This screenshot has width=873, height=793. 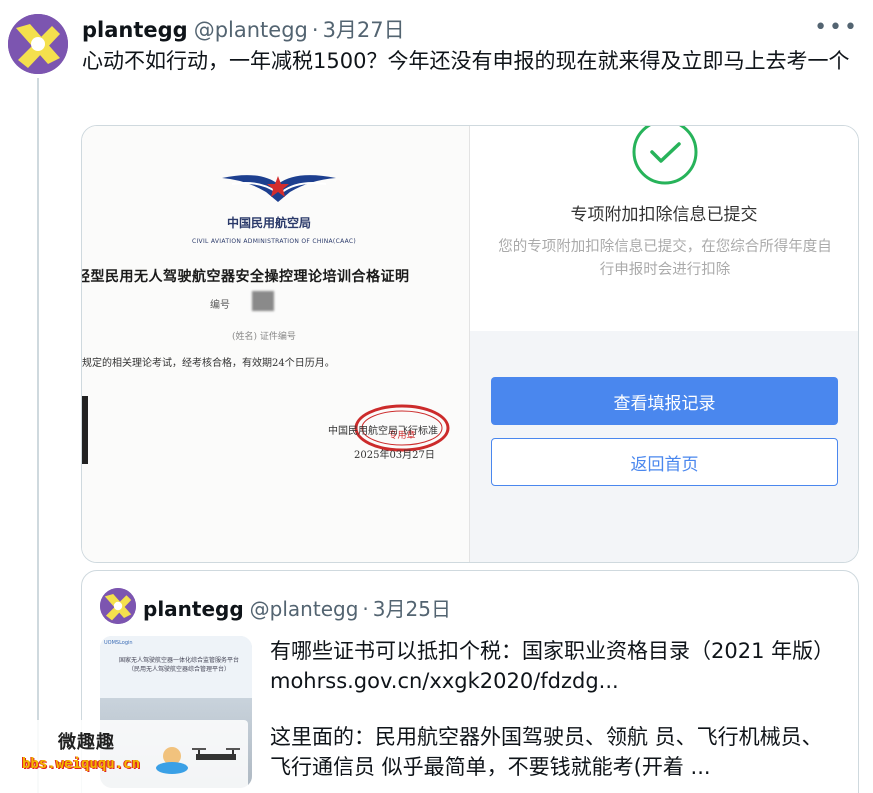 What do you see at coordinates (86, 742) in the screenshot?
I see `watermark-title: 微趣趣` at bounding box center [86, 742].